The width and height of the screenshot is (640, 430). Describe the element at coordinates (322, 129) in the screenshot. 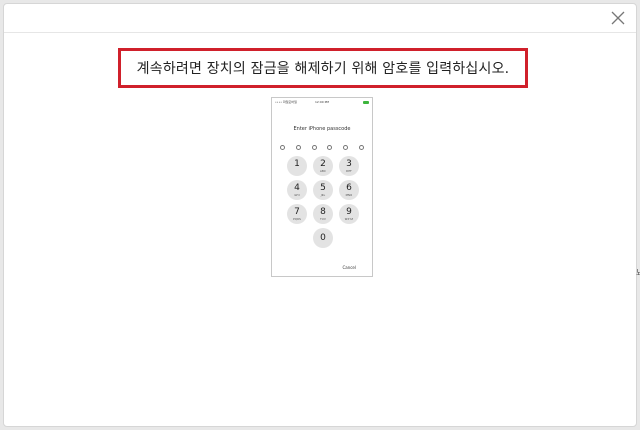

I see `passcode-prompt: Enter iPhone passcode` at that location.